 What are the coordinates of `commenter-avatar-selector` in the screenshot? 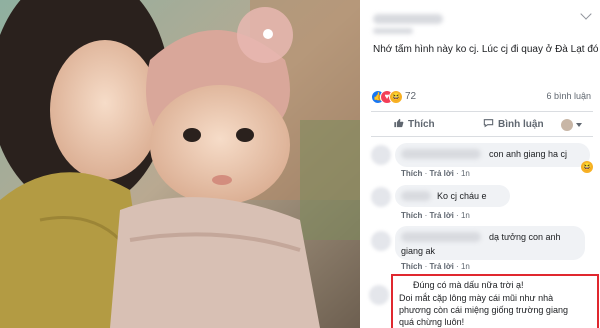 It's located at (567, 125).